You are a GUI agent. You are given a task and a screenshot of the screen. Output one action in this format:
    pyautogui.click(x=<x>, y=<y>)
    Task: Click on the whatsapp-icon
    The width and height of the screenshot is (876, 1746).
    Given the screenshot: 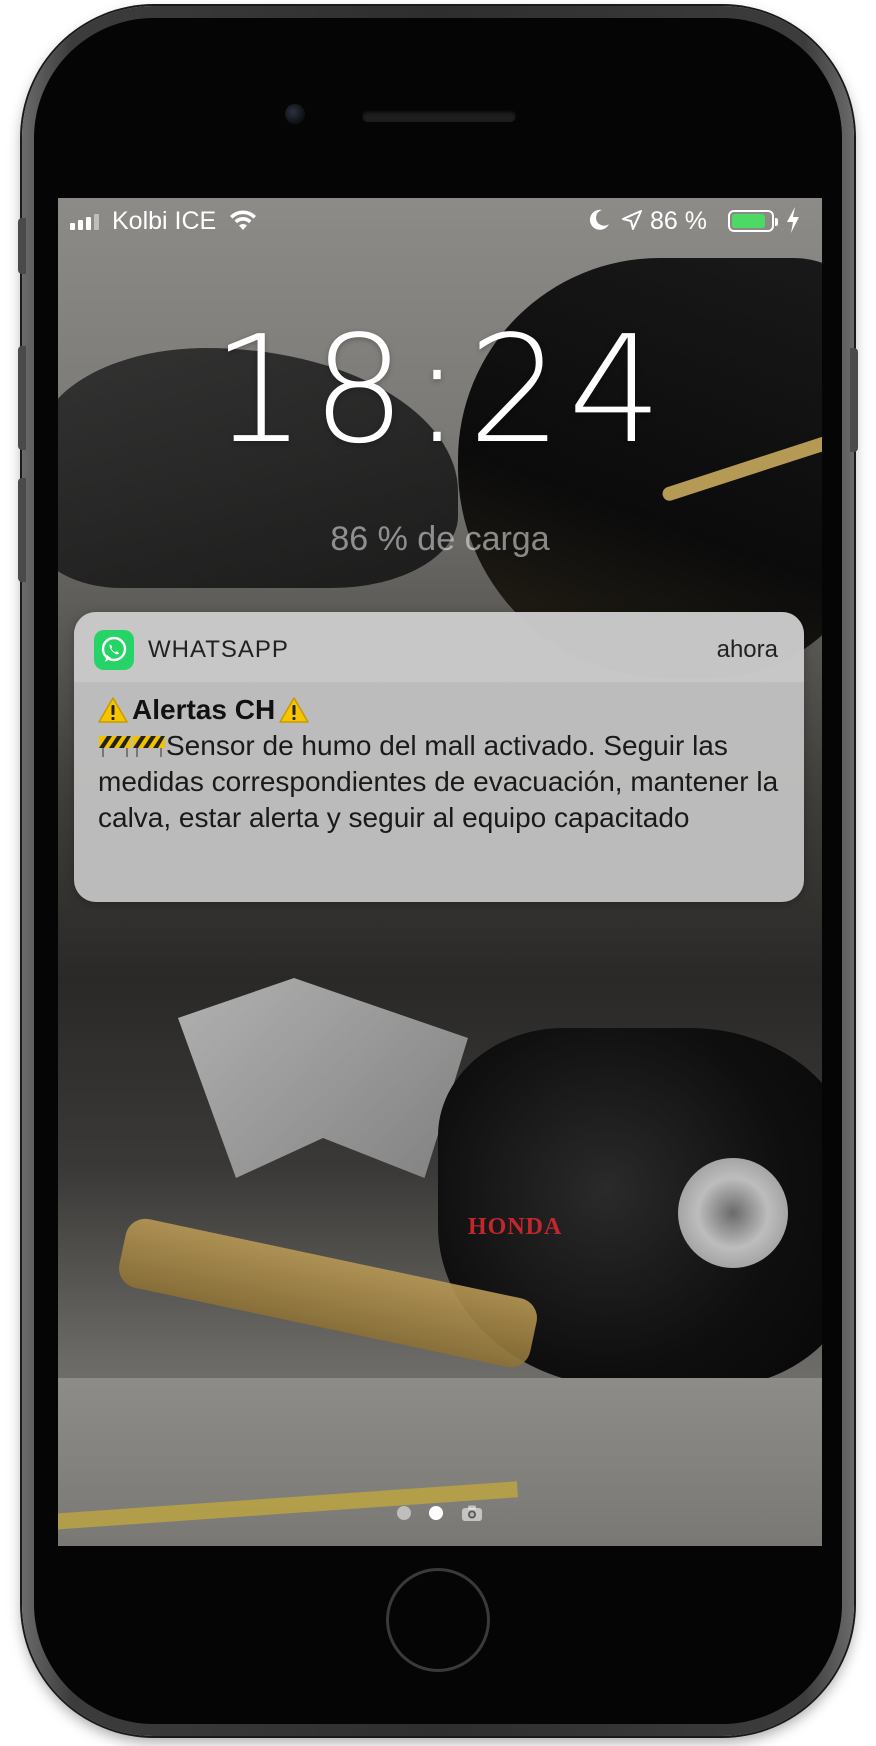 What is the action you would take?
    pyautogui.click(x=114, y=650)
    